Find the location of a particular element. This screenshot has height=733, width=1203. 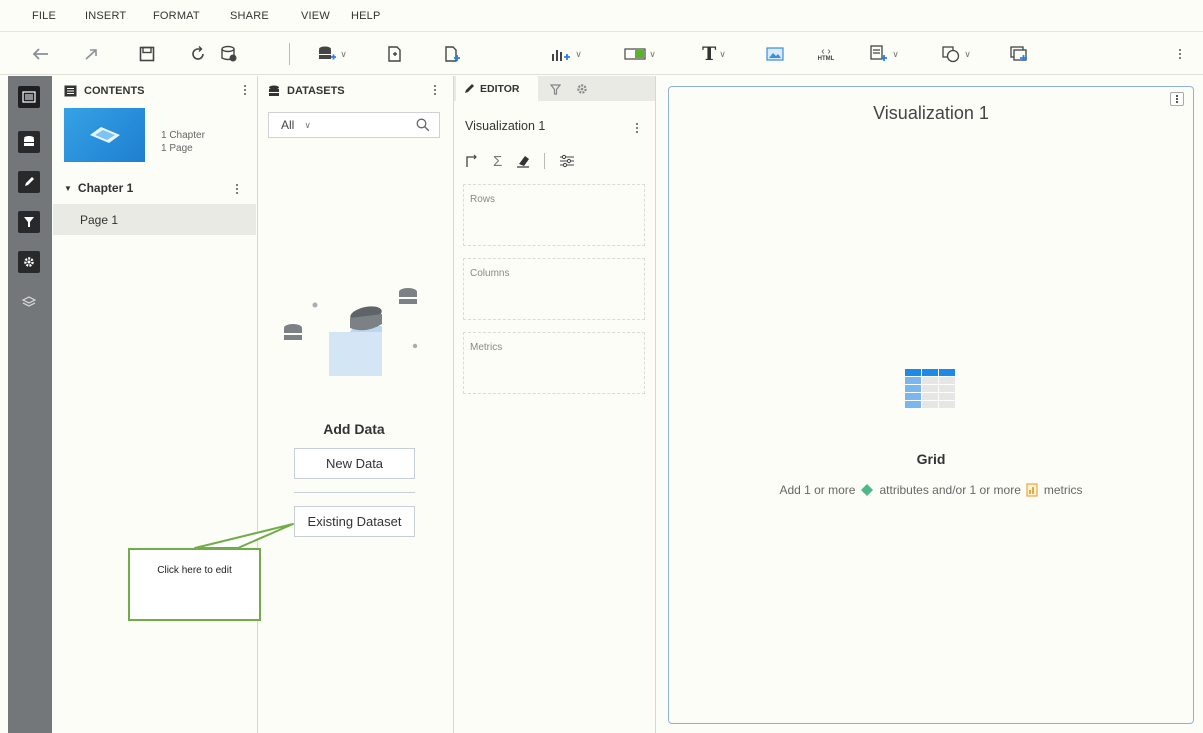

existing-dataset-button: Existing Dataset is located at coordinates (354, 521).